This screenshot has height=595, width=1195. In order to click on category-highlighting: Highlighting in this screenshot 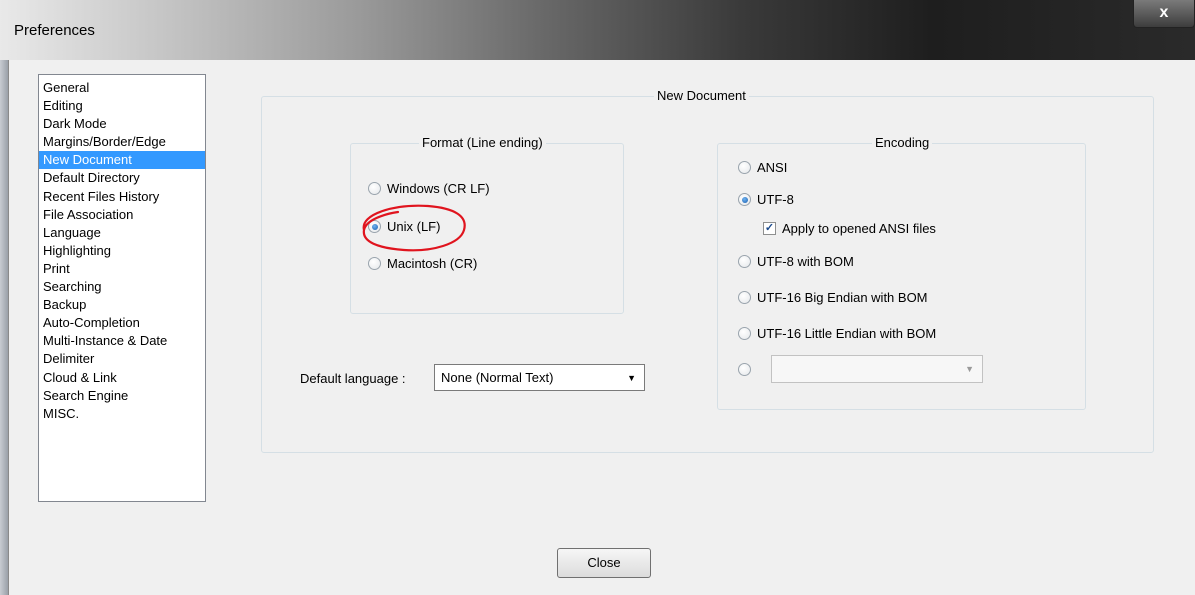, I will do `click(122, 251)`.